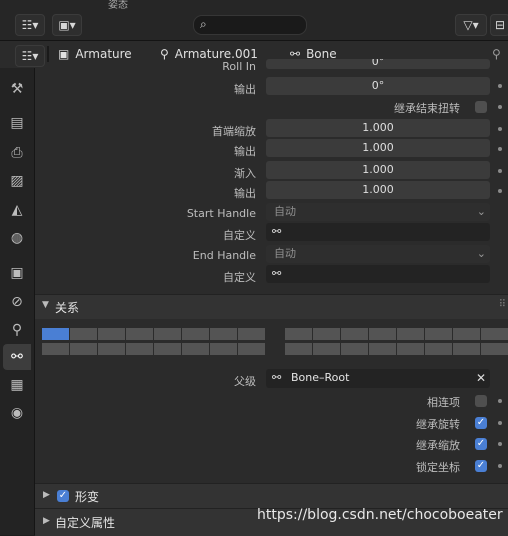  I want to click on armature-object-icon: ⚲, so click(164, 54).